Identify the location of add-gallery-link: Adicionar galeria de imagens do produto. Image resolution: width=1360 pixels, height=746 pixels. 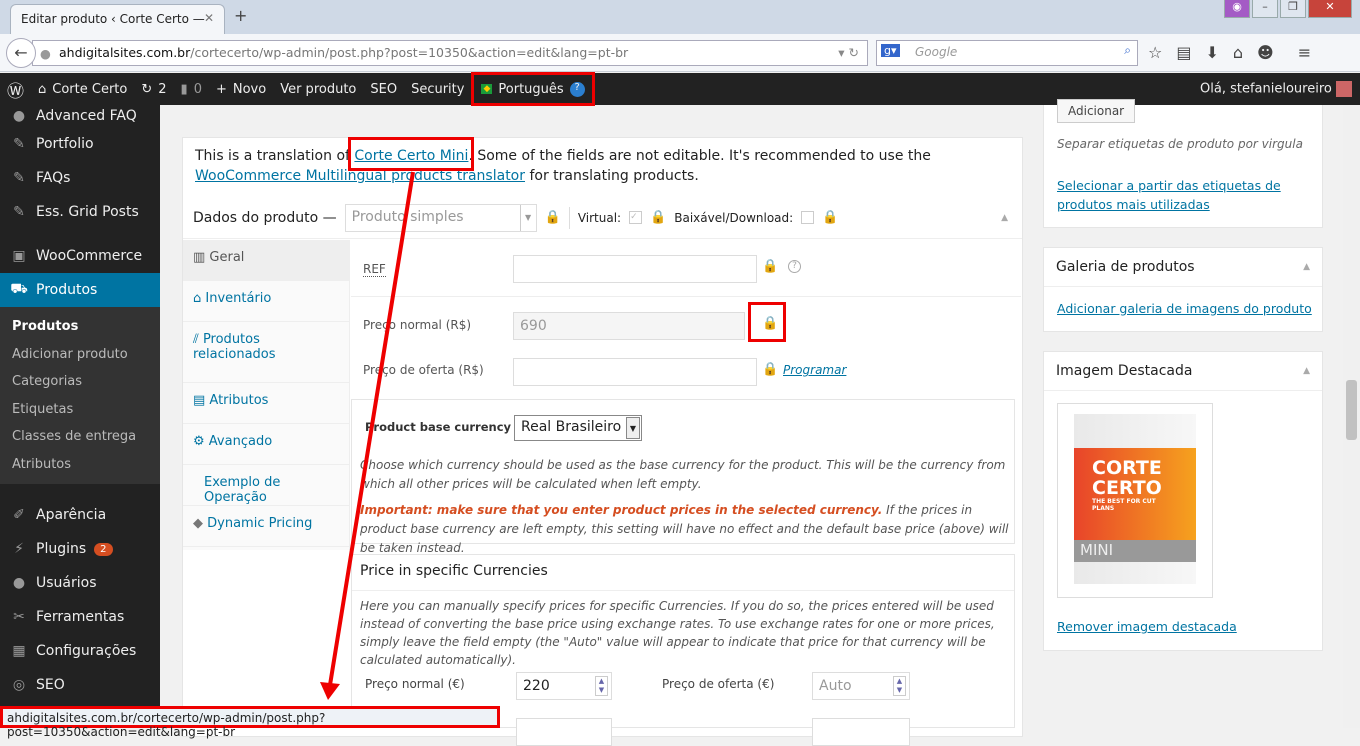
(1184, 308).